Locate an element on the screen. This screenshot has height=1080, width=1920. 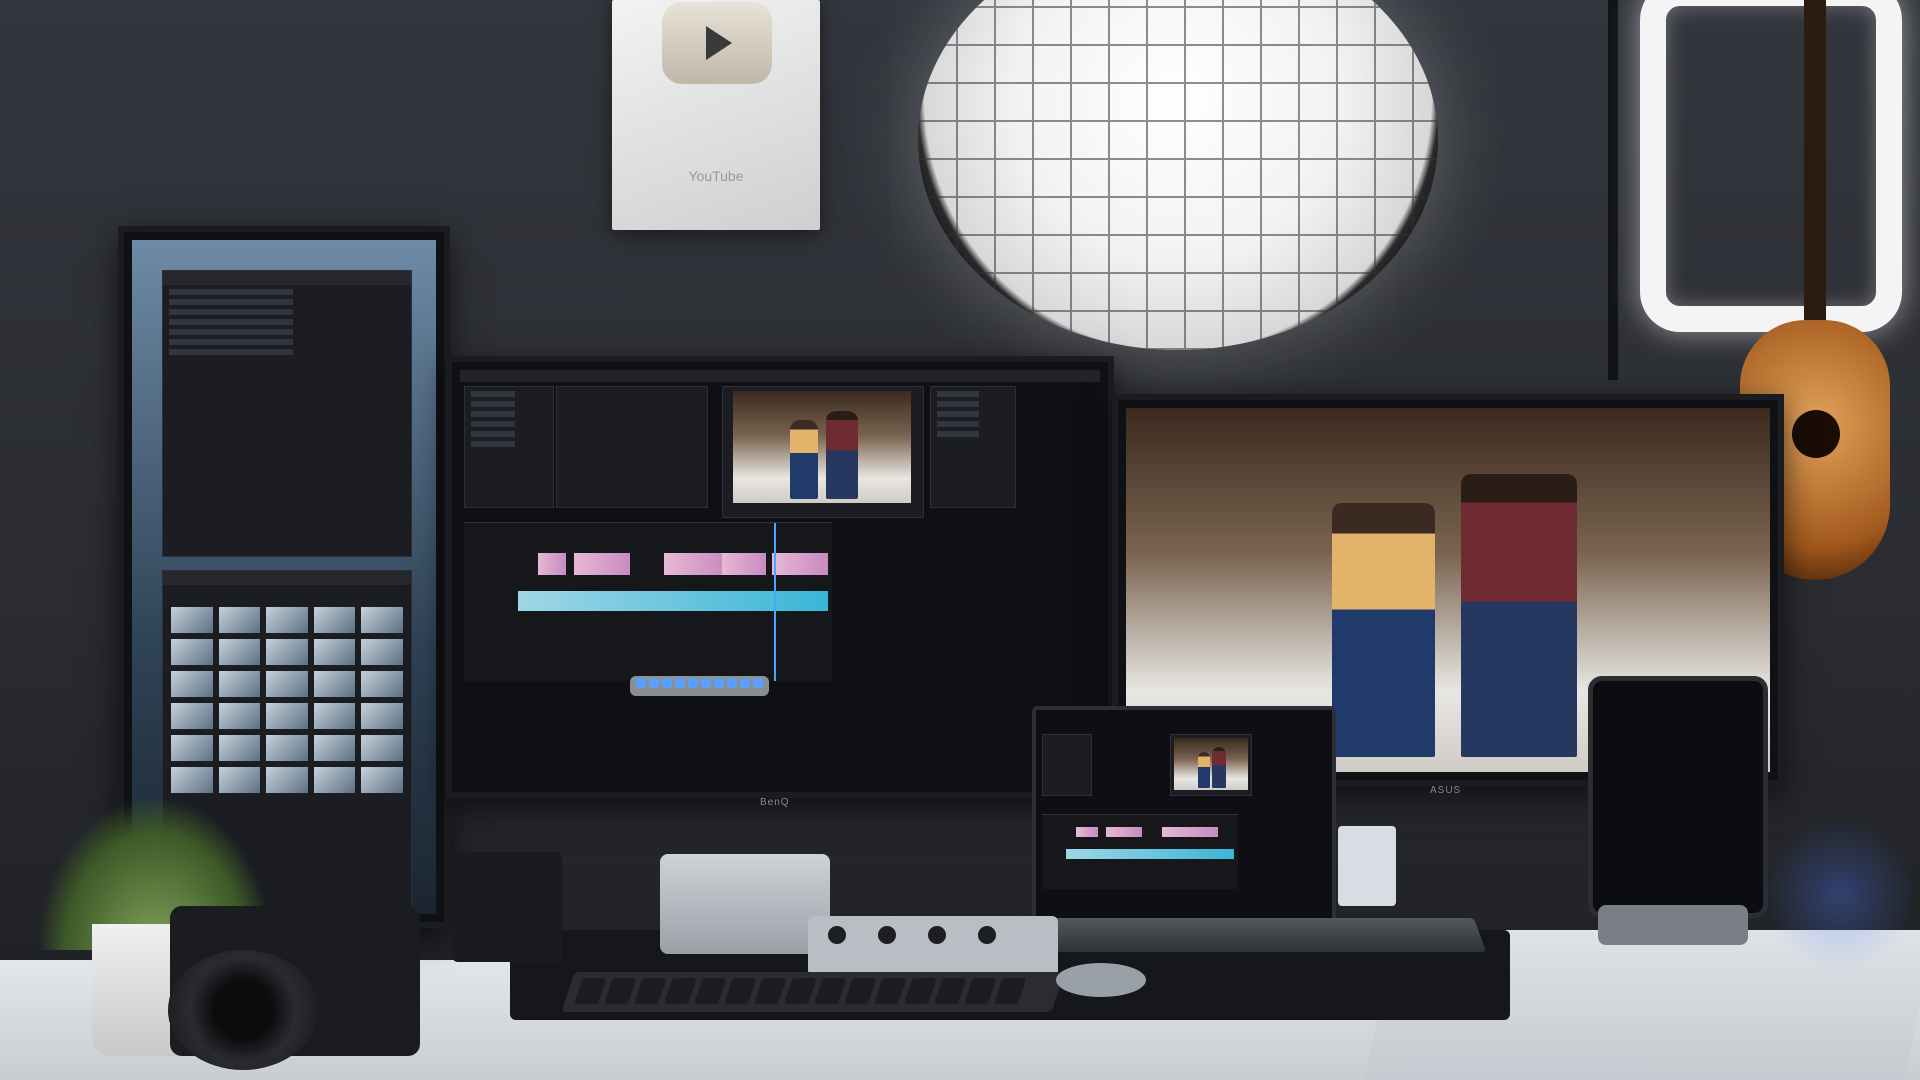
effect-controls-panel is located at coordinates (509, 447).